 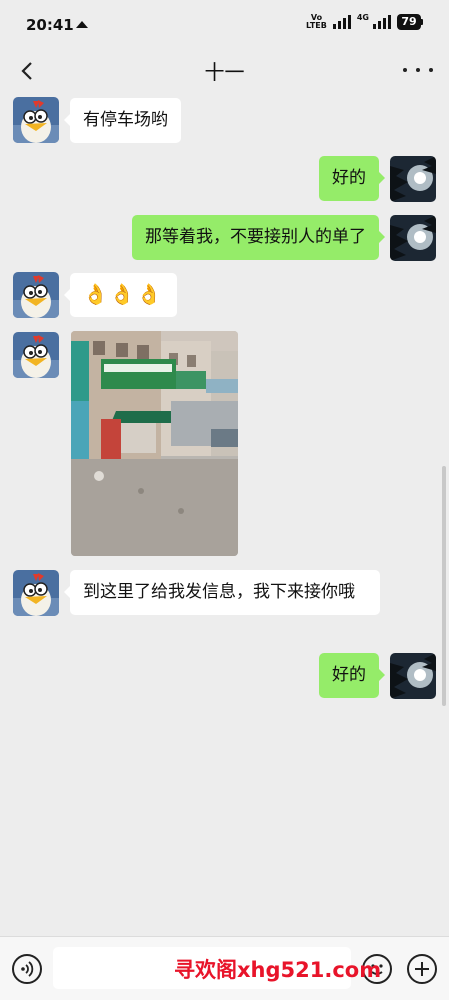 What do you see at coordinates (313, 25) in the screenshot?
I see `volte-label-bottom: LTE` at bounding box center [313, 25].